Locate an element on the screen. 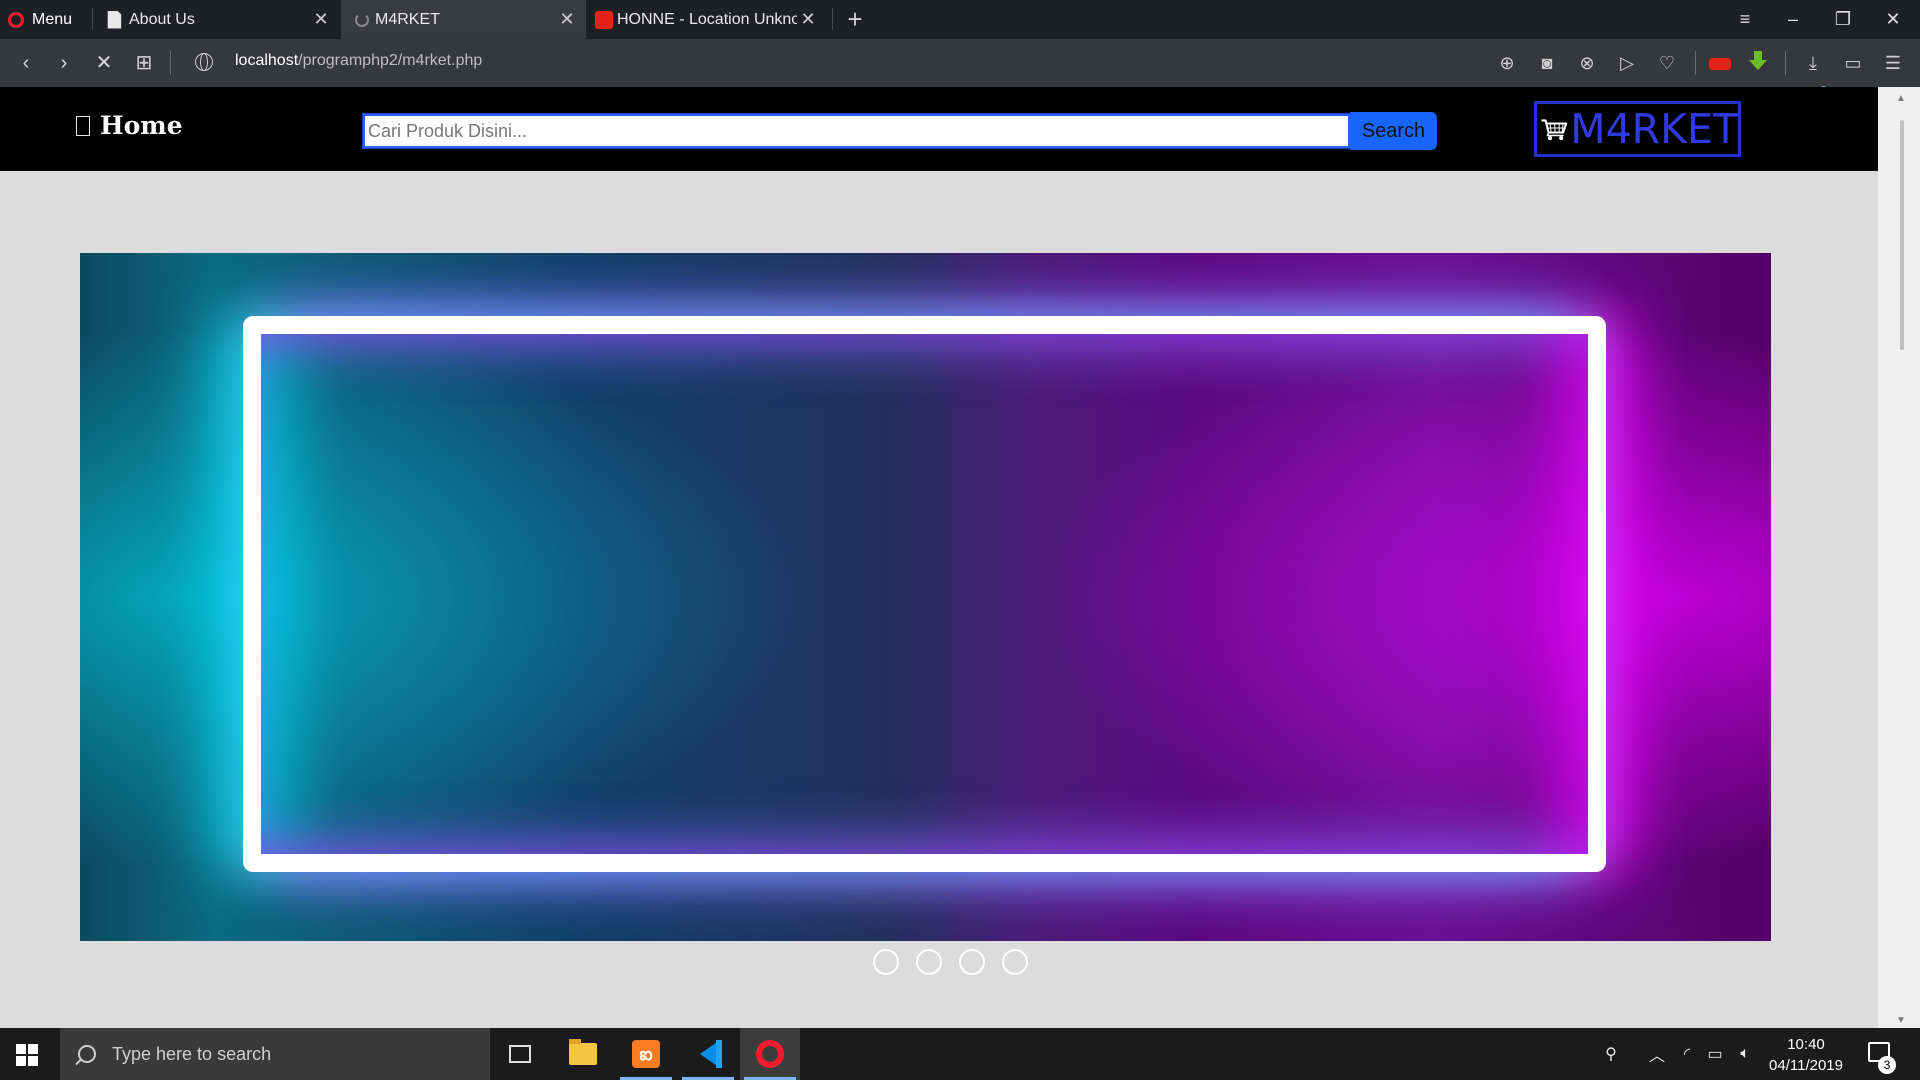 This screenshot has height=1080, width=1920. clock-date: 04/11/2019 is located at coordinates (1806, 1065).